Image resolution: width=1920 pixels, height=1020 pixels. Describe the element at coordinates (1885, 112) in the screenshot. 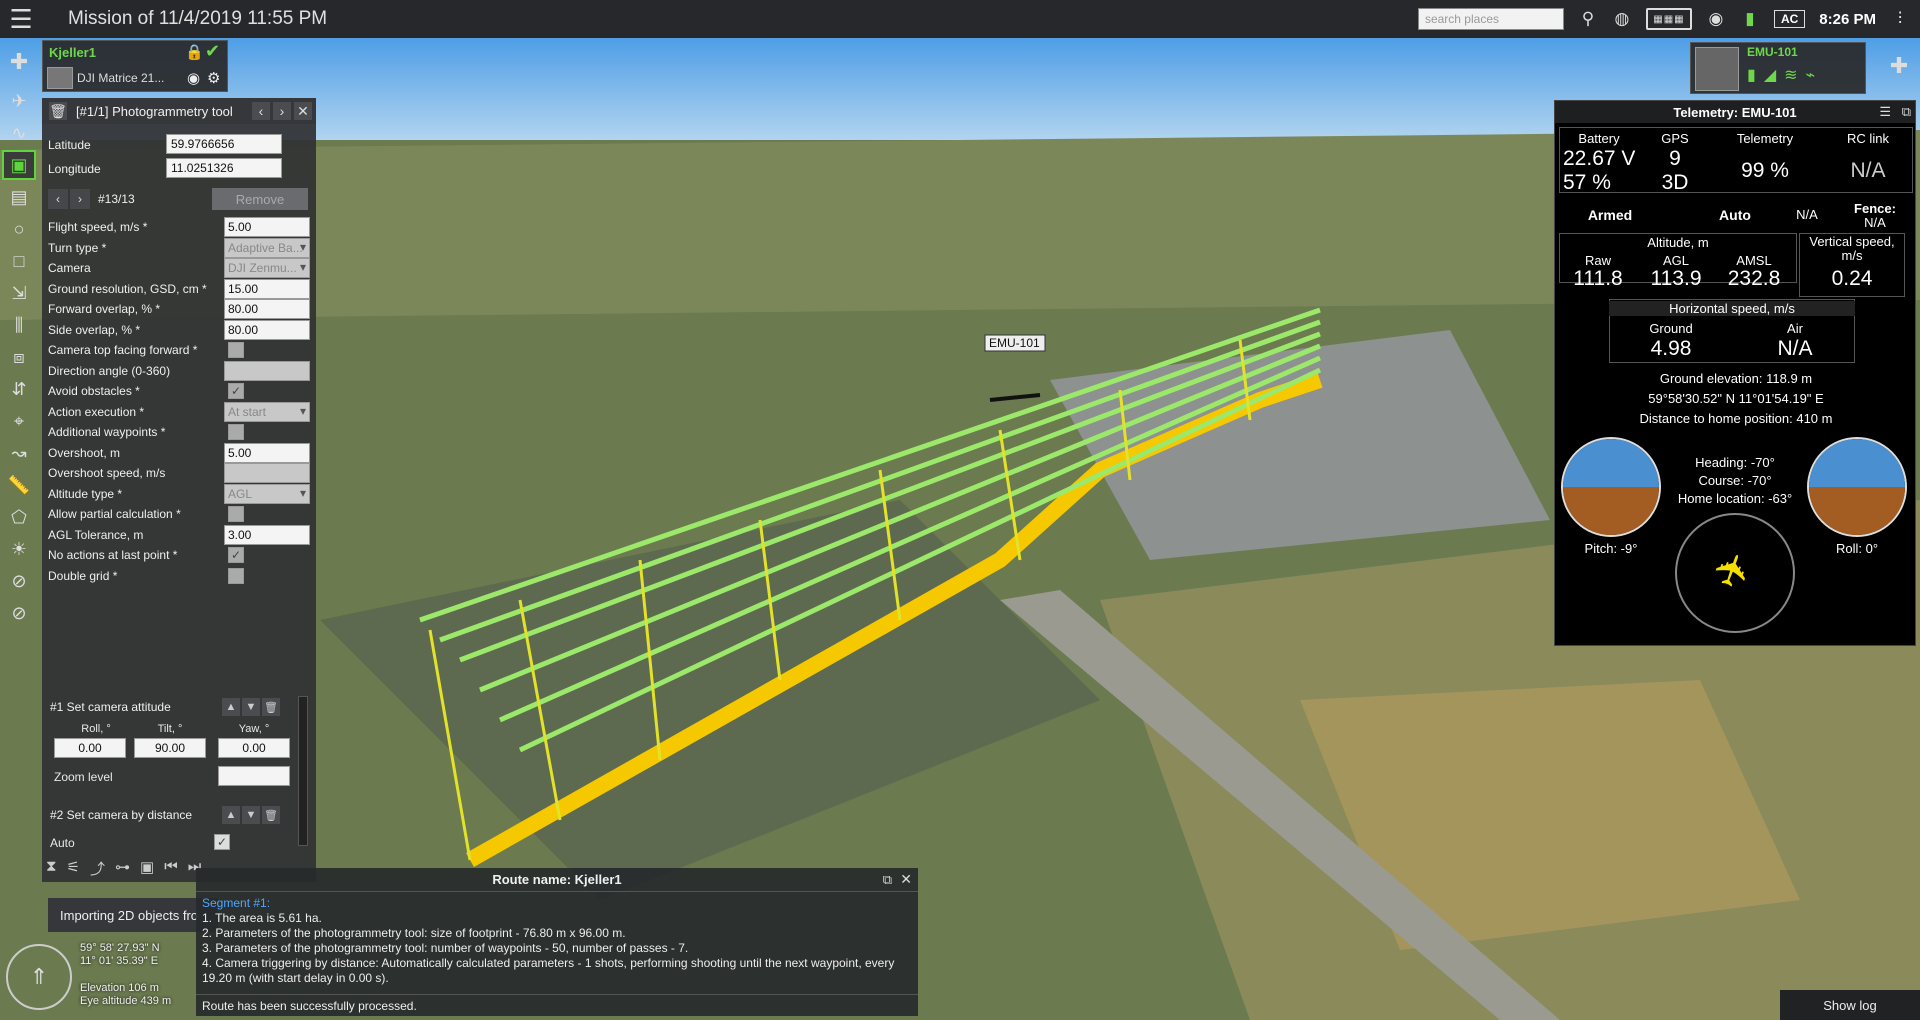

I see `list-icon: ☰` at that location.